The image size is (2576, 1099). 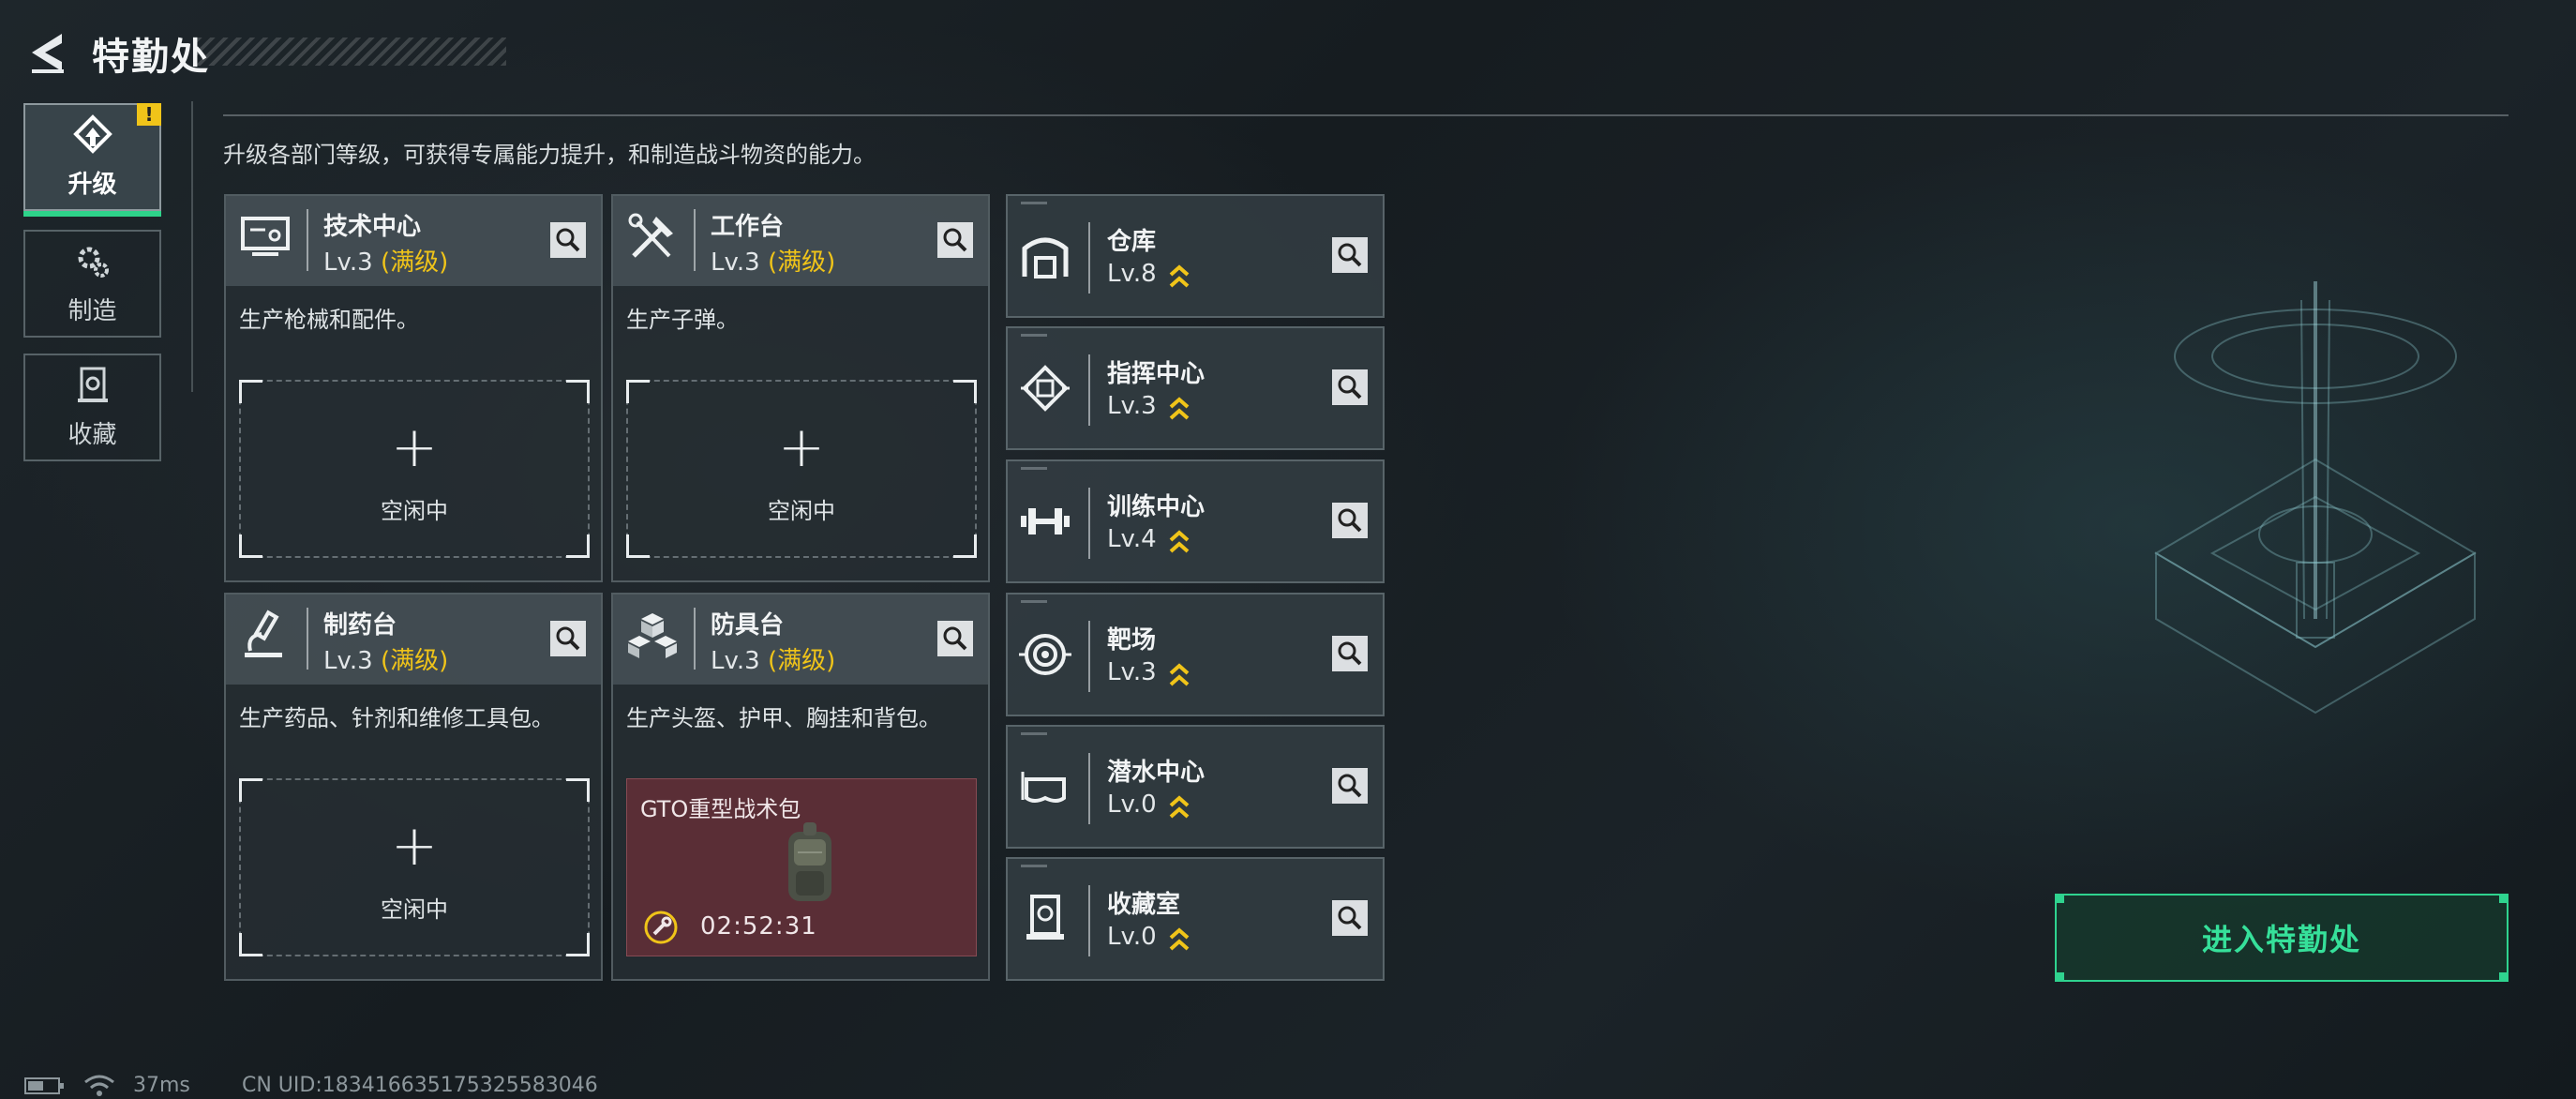 I want to click on ping-value: 37ms, so click(x=161, y=1085).